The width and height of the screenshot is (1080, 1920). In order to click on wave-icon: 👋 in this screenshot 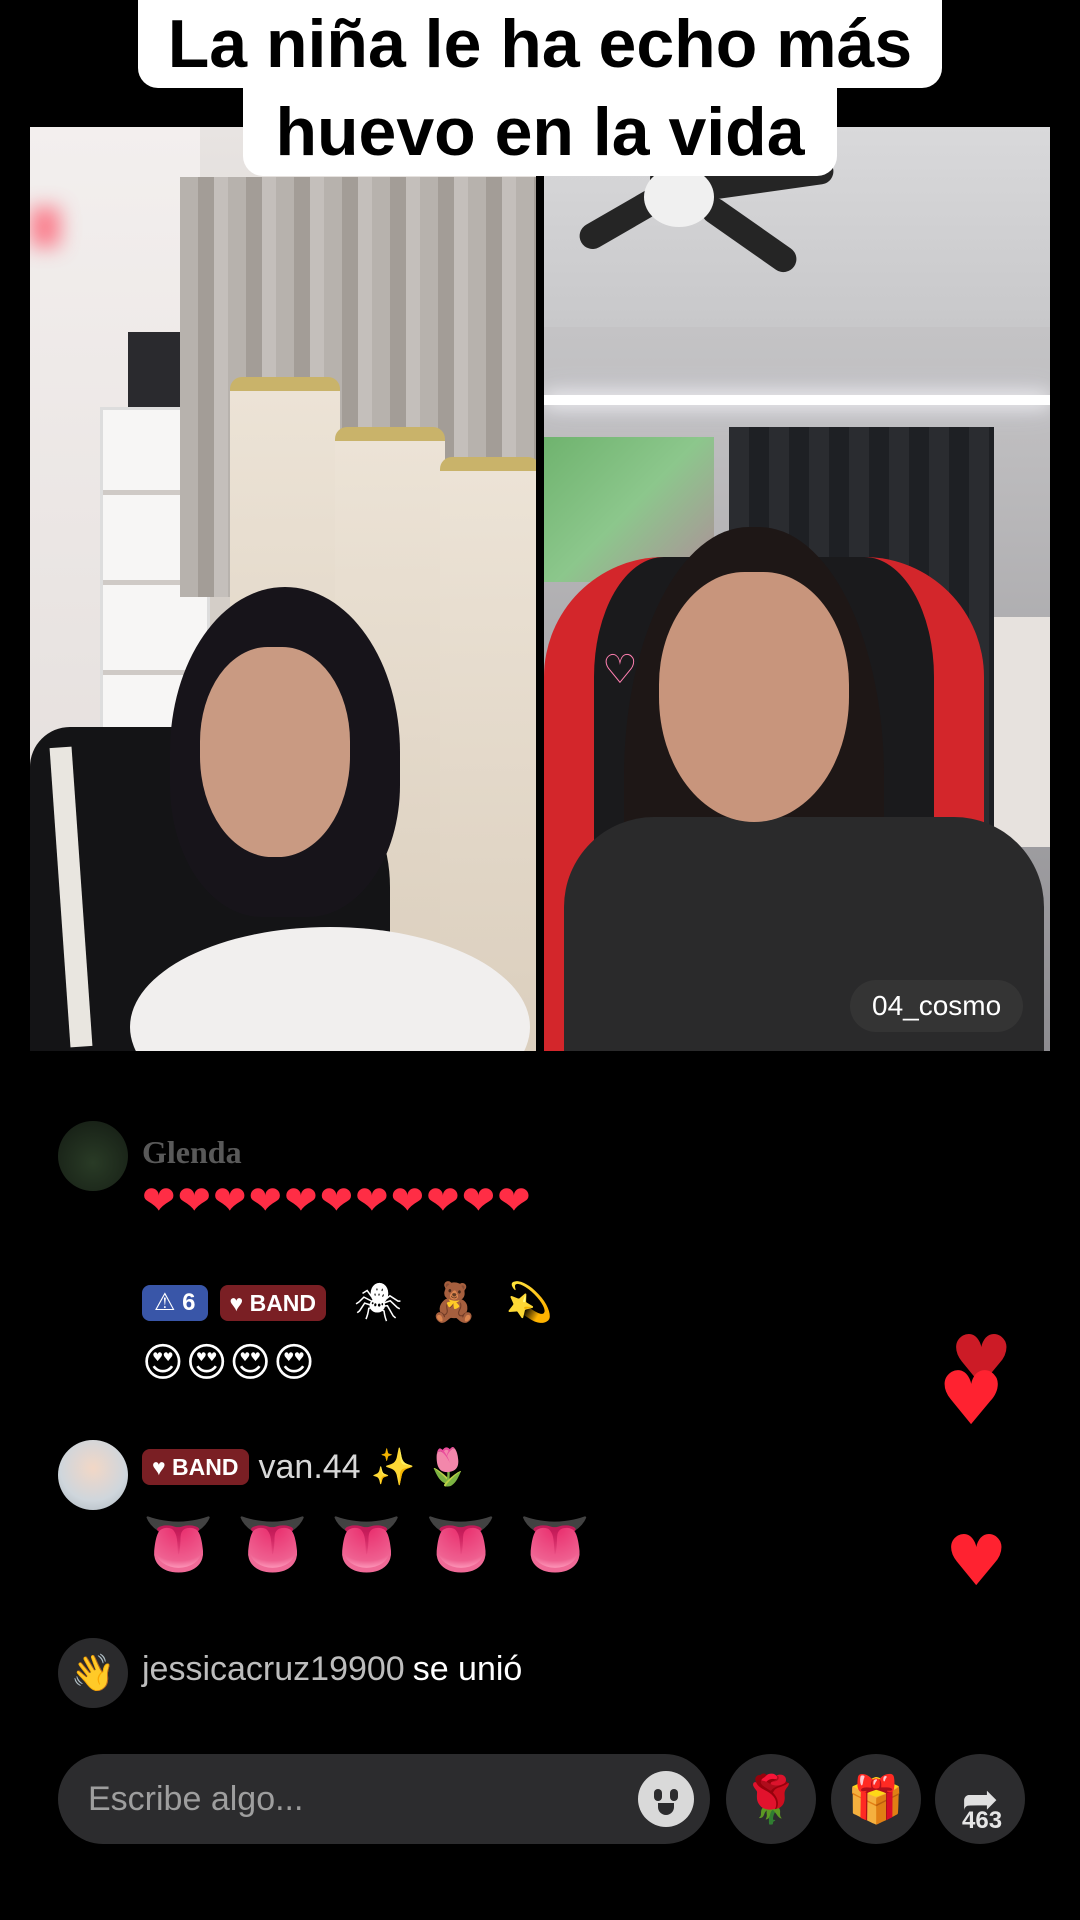, I will do `click(93, 1673)`.